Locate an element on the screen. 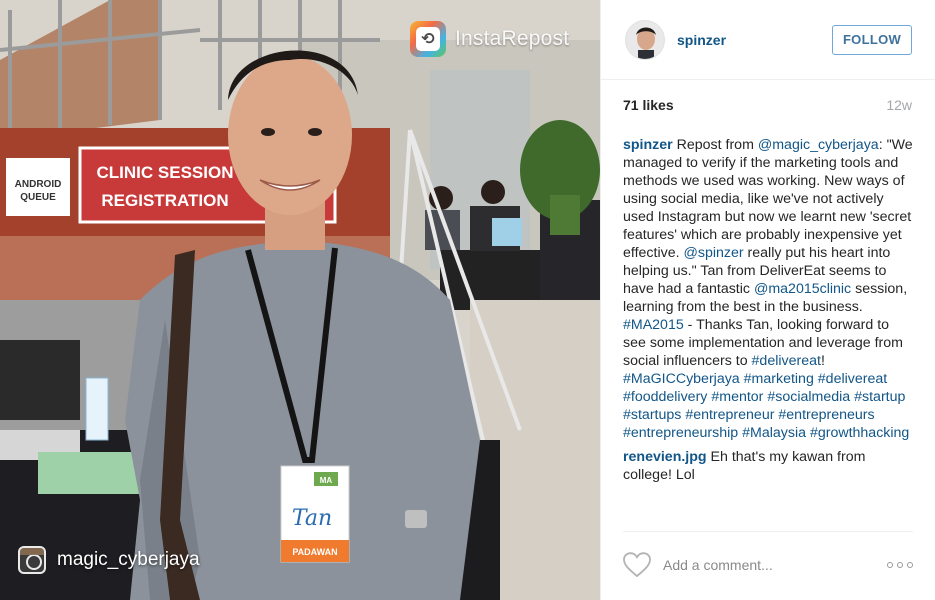  badge-role-text: PADAWAN is located at coordinates (314, 552).